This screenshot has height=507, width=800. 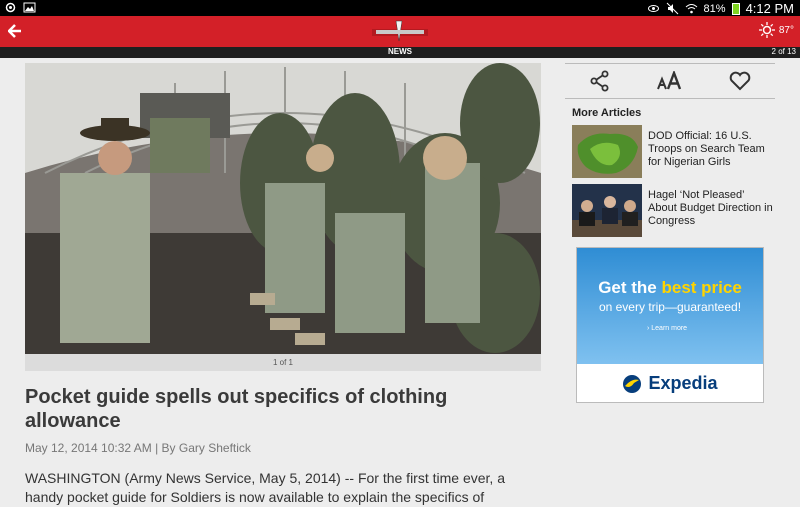 What do you see at coordinates (701, 287) in the screenshot?
I see `ad-headline-highlight: best price` at bounding box center [701, 287].